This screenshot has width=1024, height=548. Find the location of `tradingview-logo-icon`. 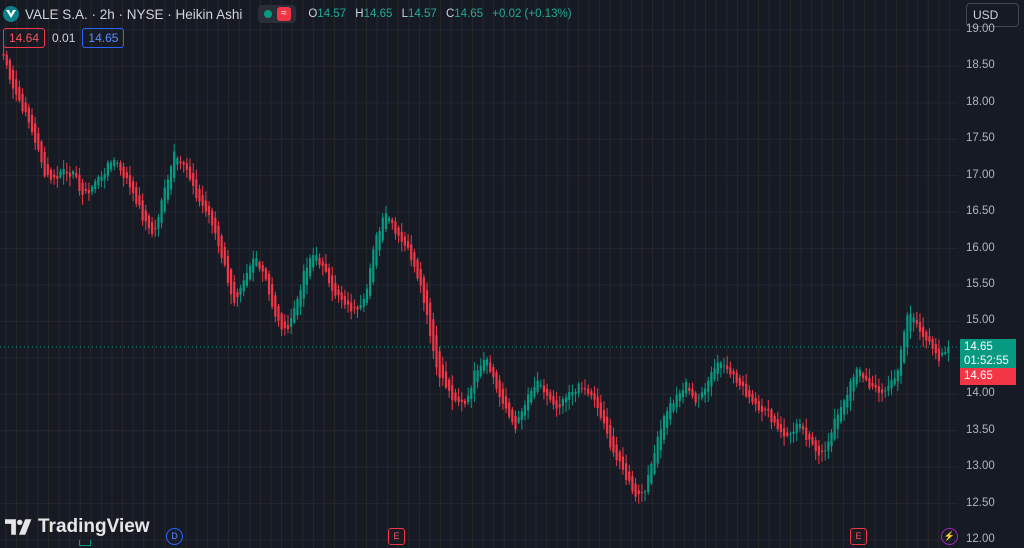

tradingview-logo-icon is located at coordinates (18, 527).